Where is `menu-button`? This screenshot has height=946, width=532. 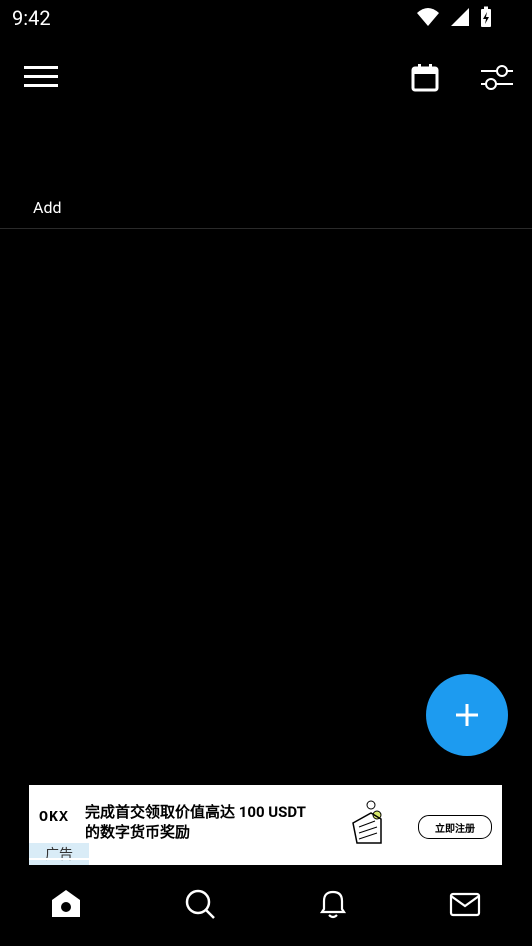 menu-button is located at coordinates (42, 78).